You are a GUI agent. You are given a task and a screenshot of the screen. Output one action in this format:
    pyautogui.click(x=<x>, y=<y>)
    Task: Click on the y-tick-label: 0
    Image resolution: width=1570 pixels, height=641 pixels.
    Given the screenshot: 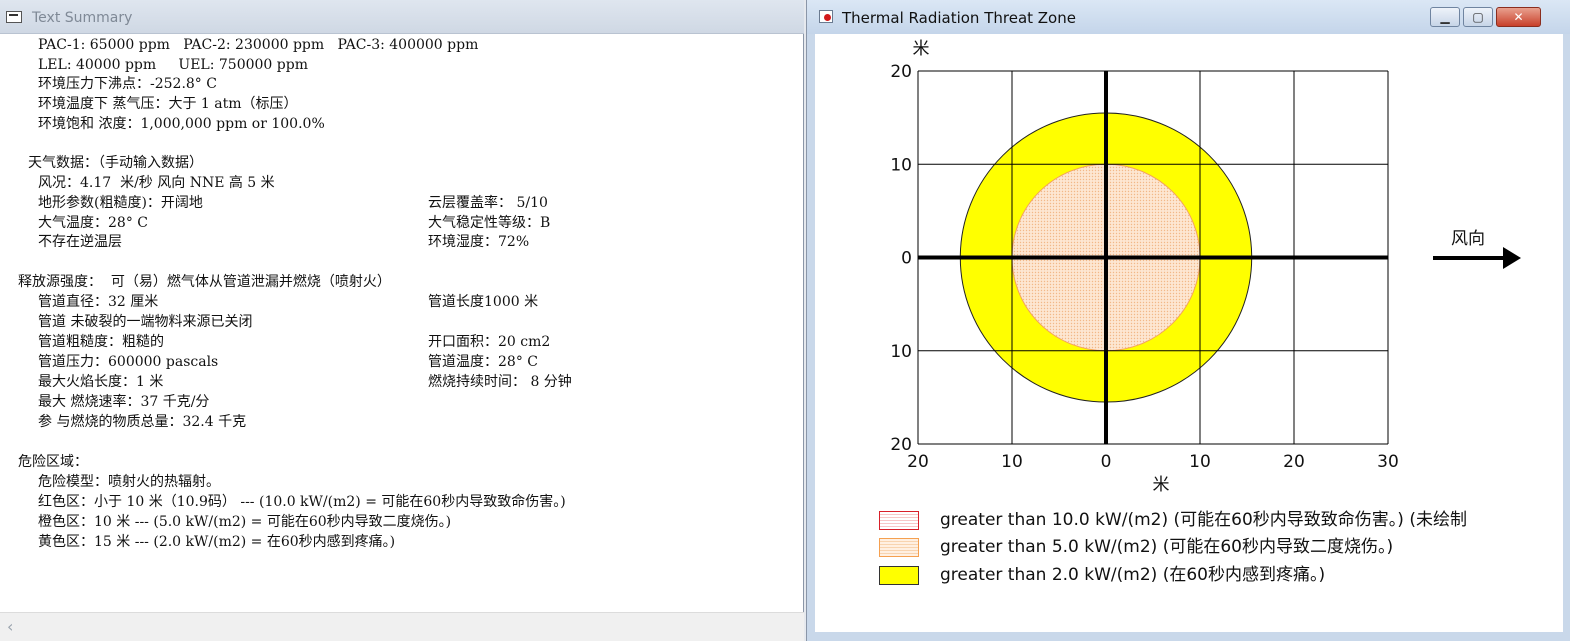 What is the action you would take?
    pyautogui.click(x=906, y=259)
    